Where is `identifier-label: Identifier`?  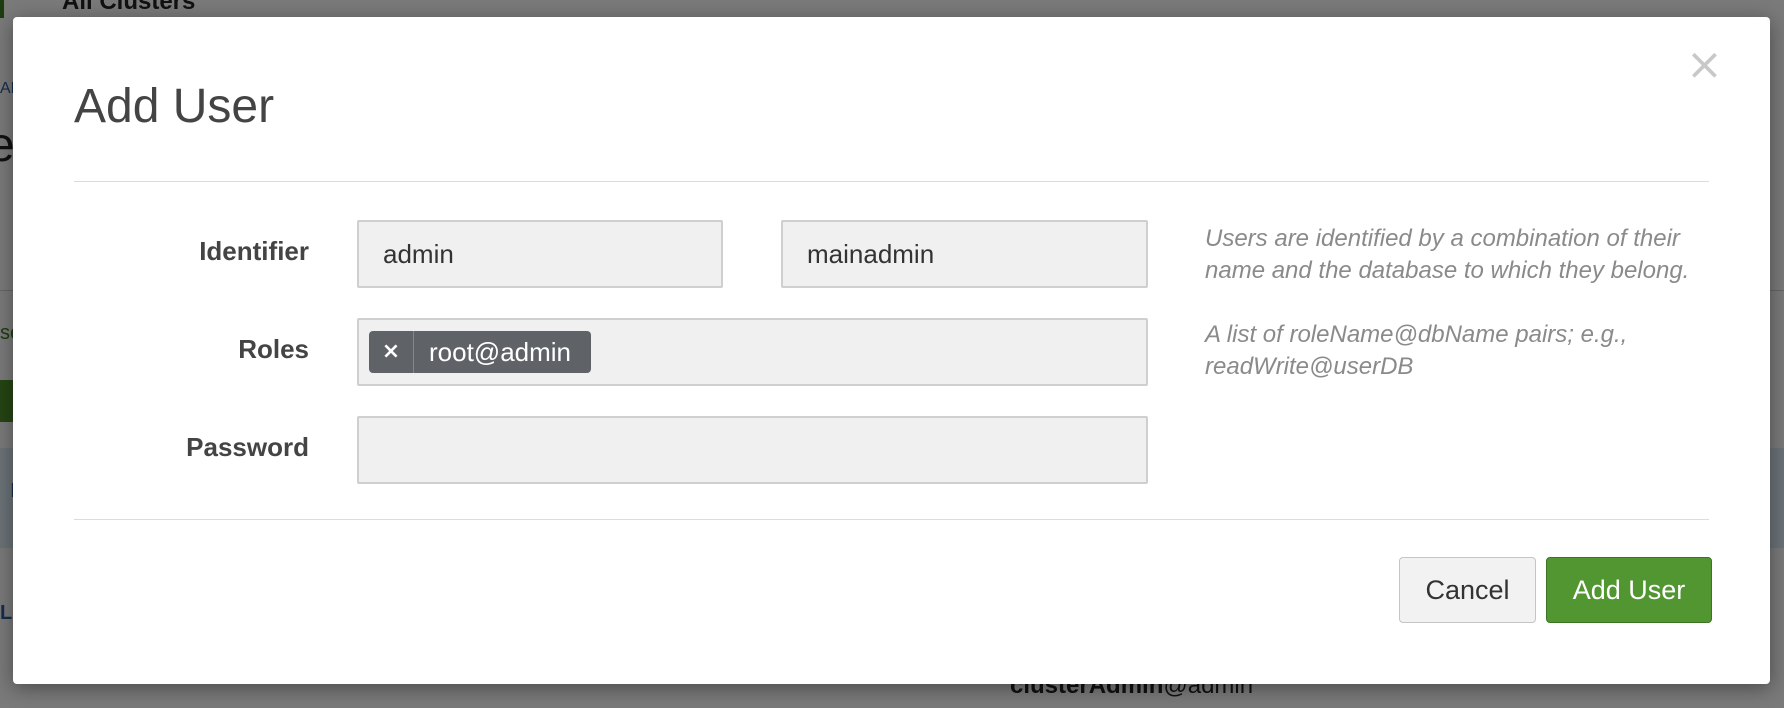 identifier-label: Identifier is located at coordinates (254, 251).